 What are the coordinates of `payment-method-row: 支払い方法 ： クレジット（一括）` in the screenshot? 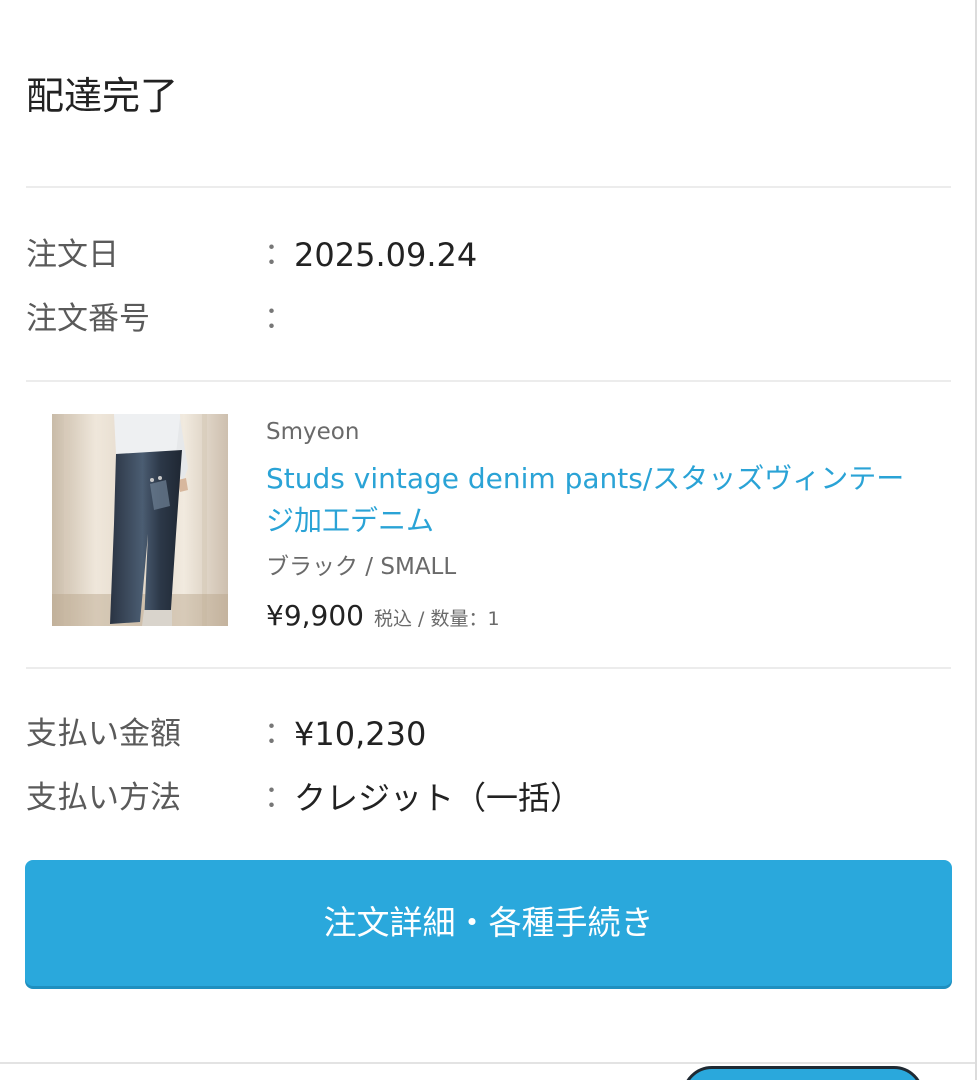 It's located at (488, 798).